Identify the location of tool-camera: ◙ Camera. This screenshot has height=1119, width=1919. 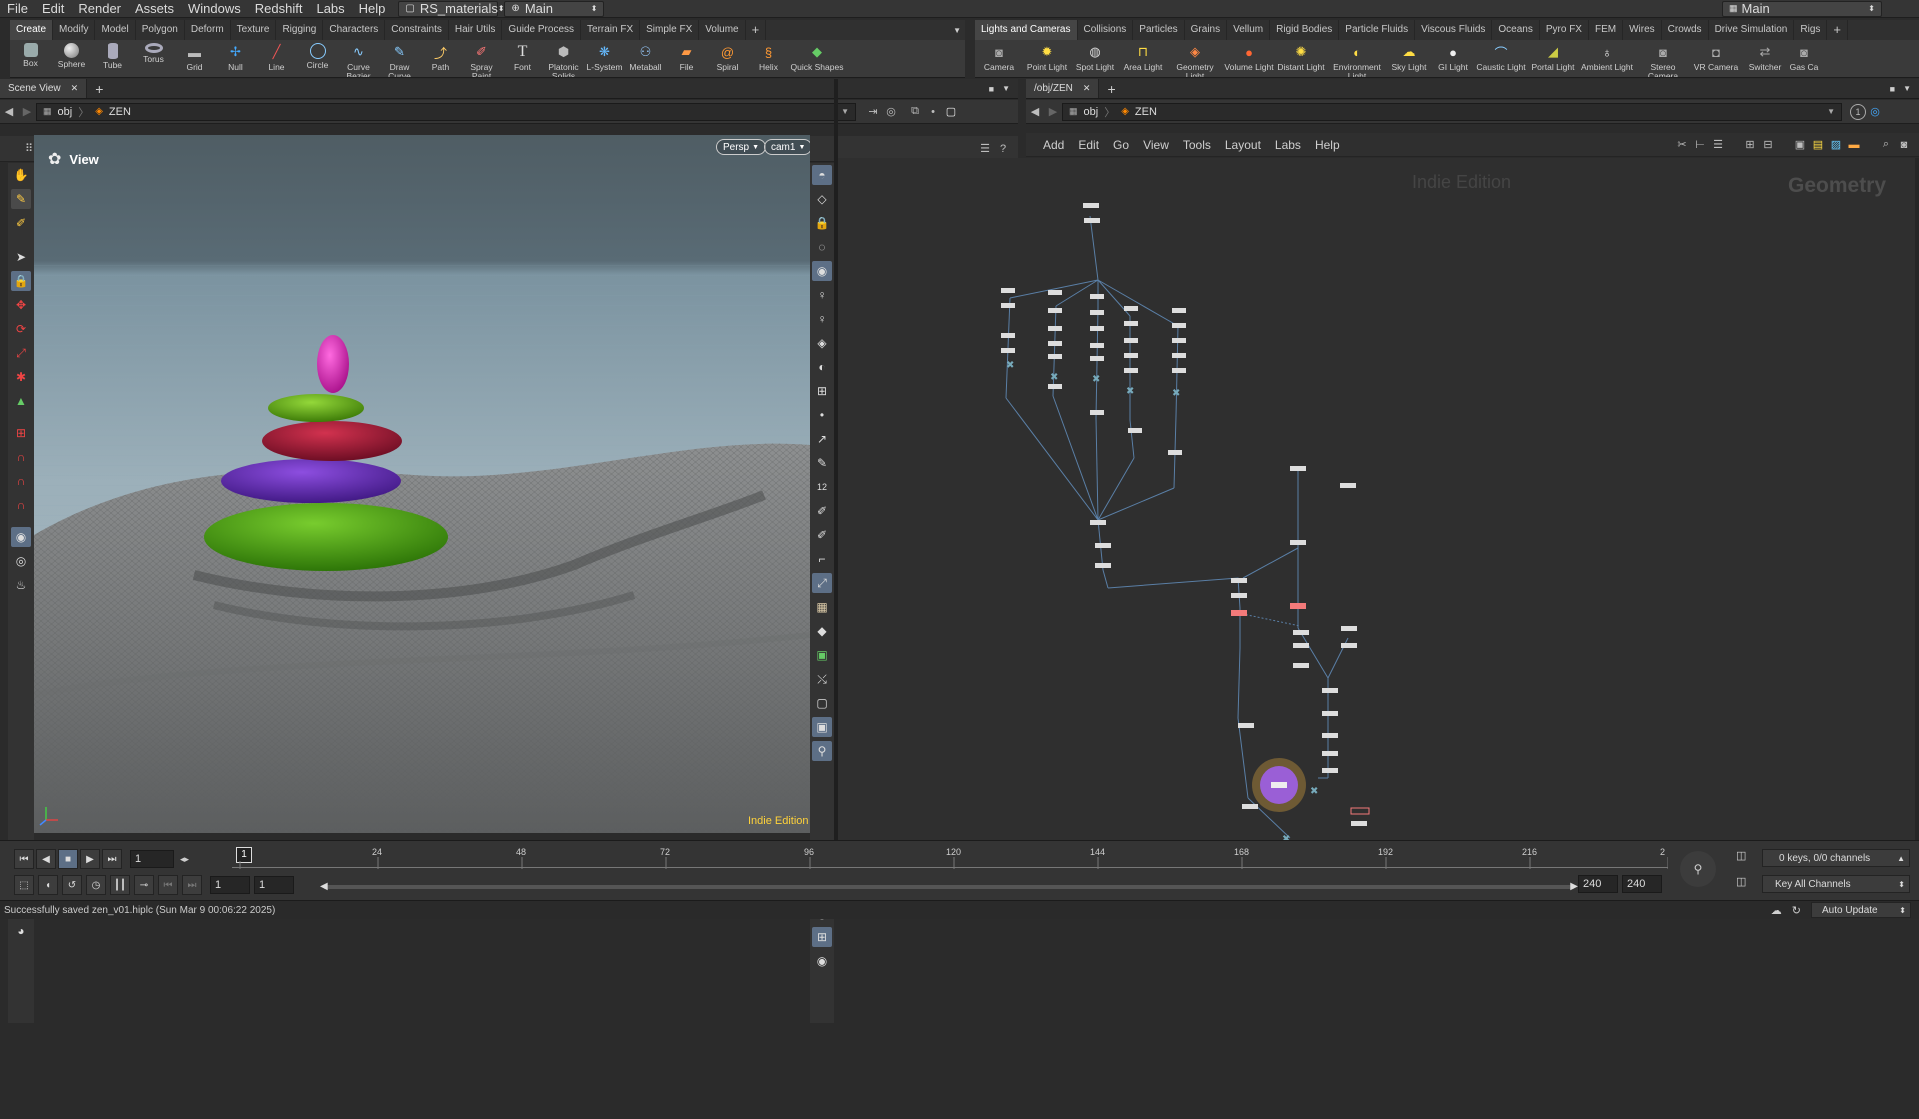
(999, 56).